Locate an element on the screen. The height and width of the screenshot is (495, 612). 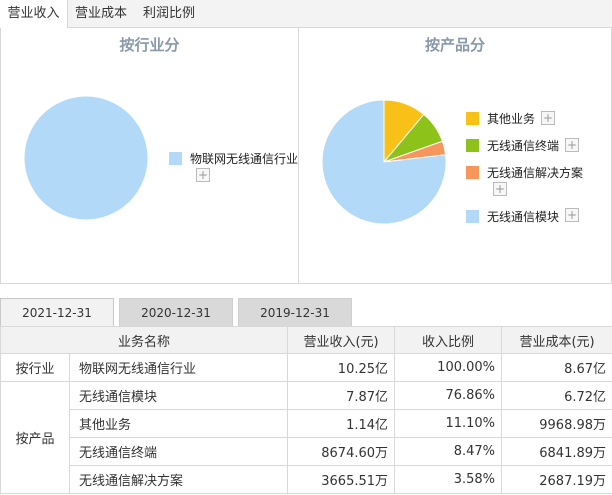
tab-revenue: 营业收入 is located at coordinates (34, 14).